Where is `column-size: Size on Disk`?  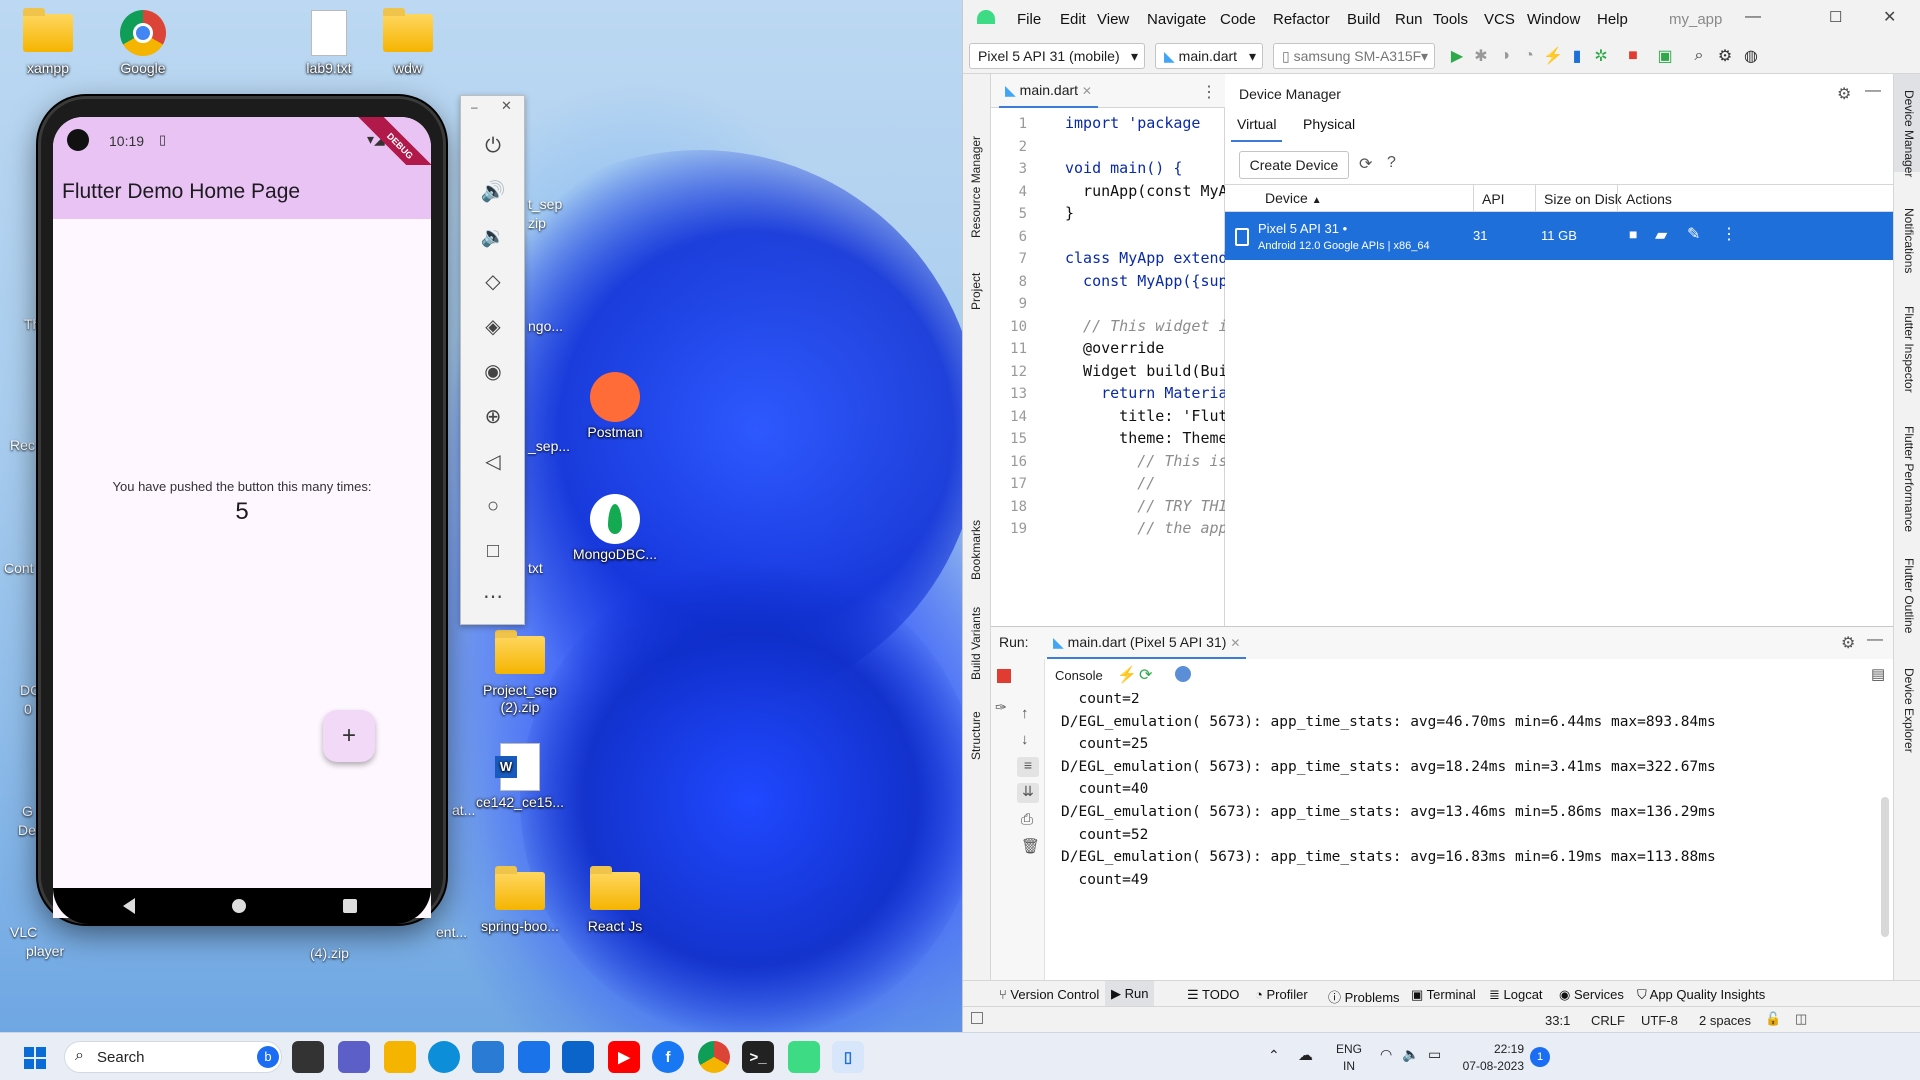
column-size: Size on Disk is located at coordinates (1578, 199).